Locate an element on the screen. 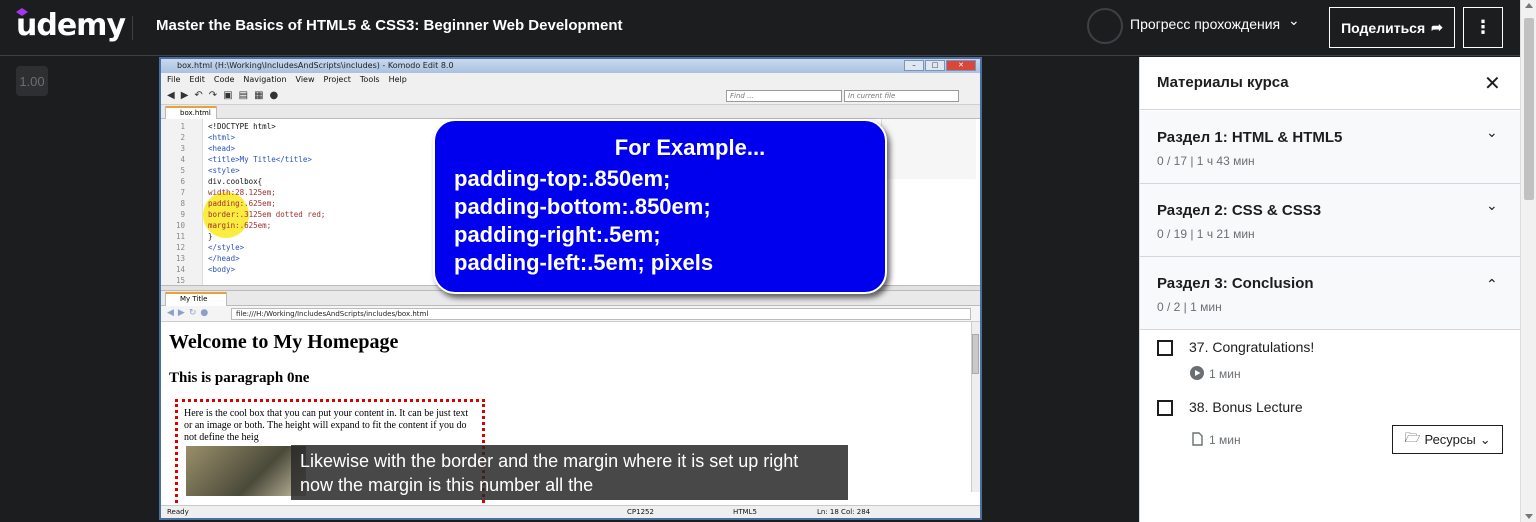 Image resolution: width=1536 pixels, height=522 pixels. code-text: <title>My Title</title> is located at coordinates (260, 159).